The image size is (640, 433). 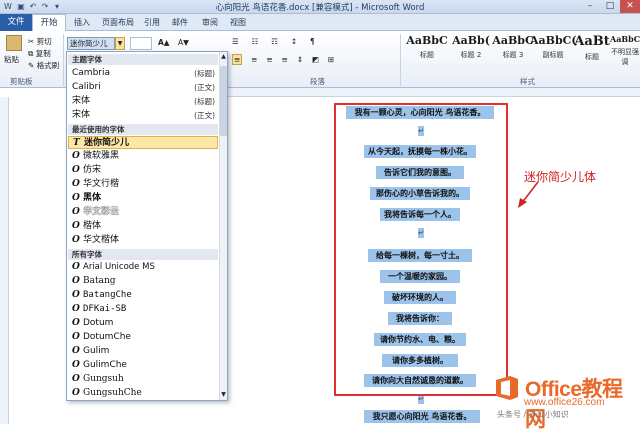 What do you see at coordinates (81, 115) in the screenshot?
I see `font-option-label: 宋体` at bounding box center [81, 115].